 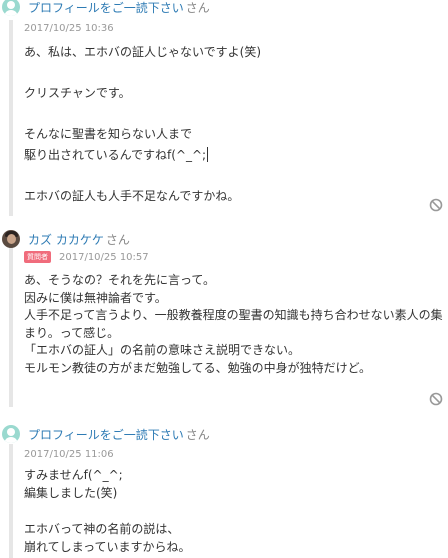 What do you see at coordinates (72, 332) in the screenshot?
I see `comment-line: まり。って感じ。` at bounding box center [72, 332].